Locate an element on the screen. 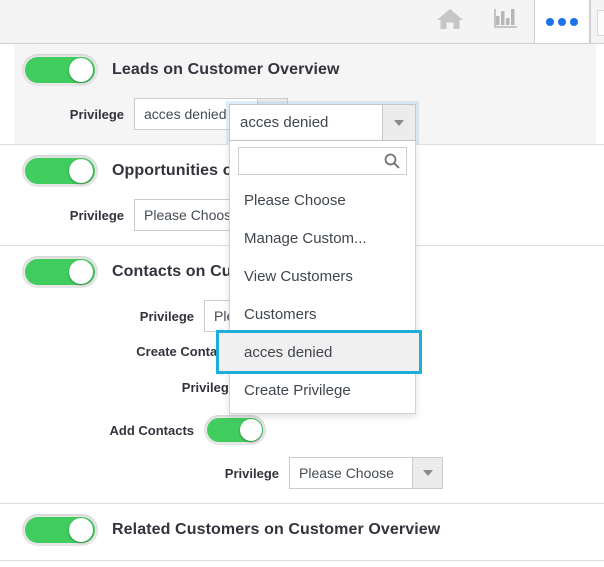  toggle-leads is located at coordinates (60, 70).